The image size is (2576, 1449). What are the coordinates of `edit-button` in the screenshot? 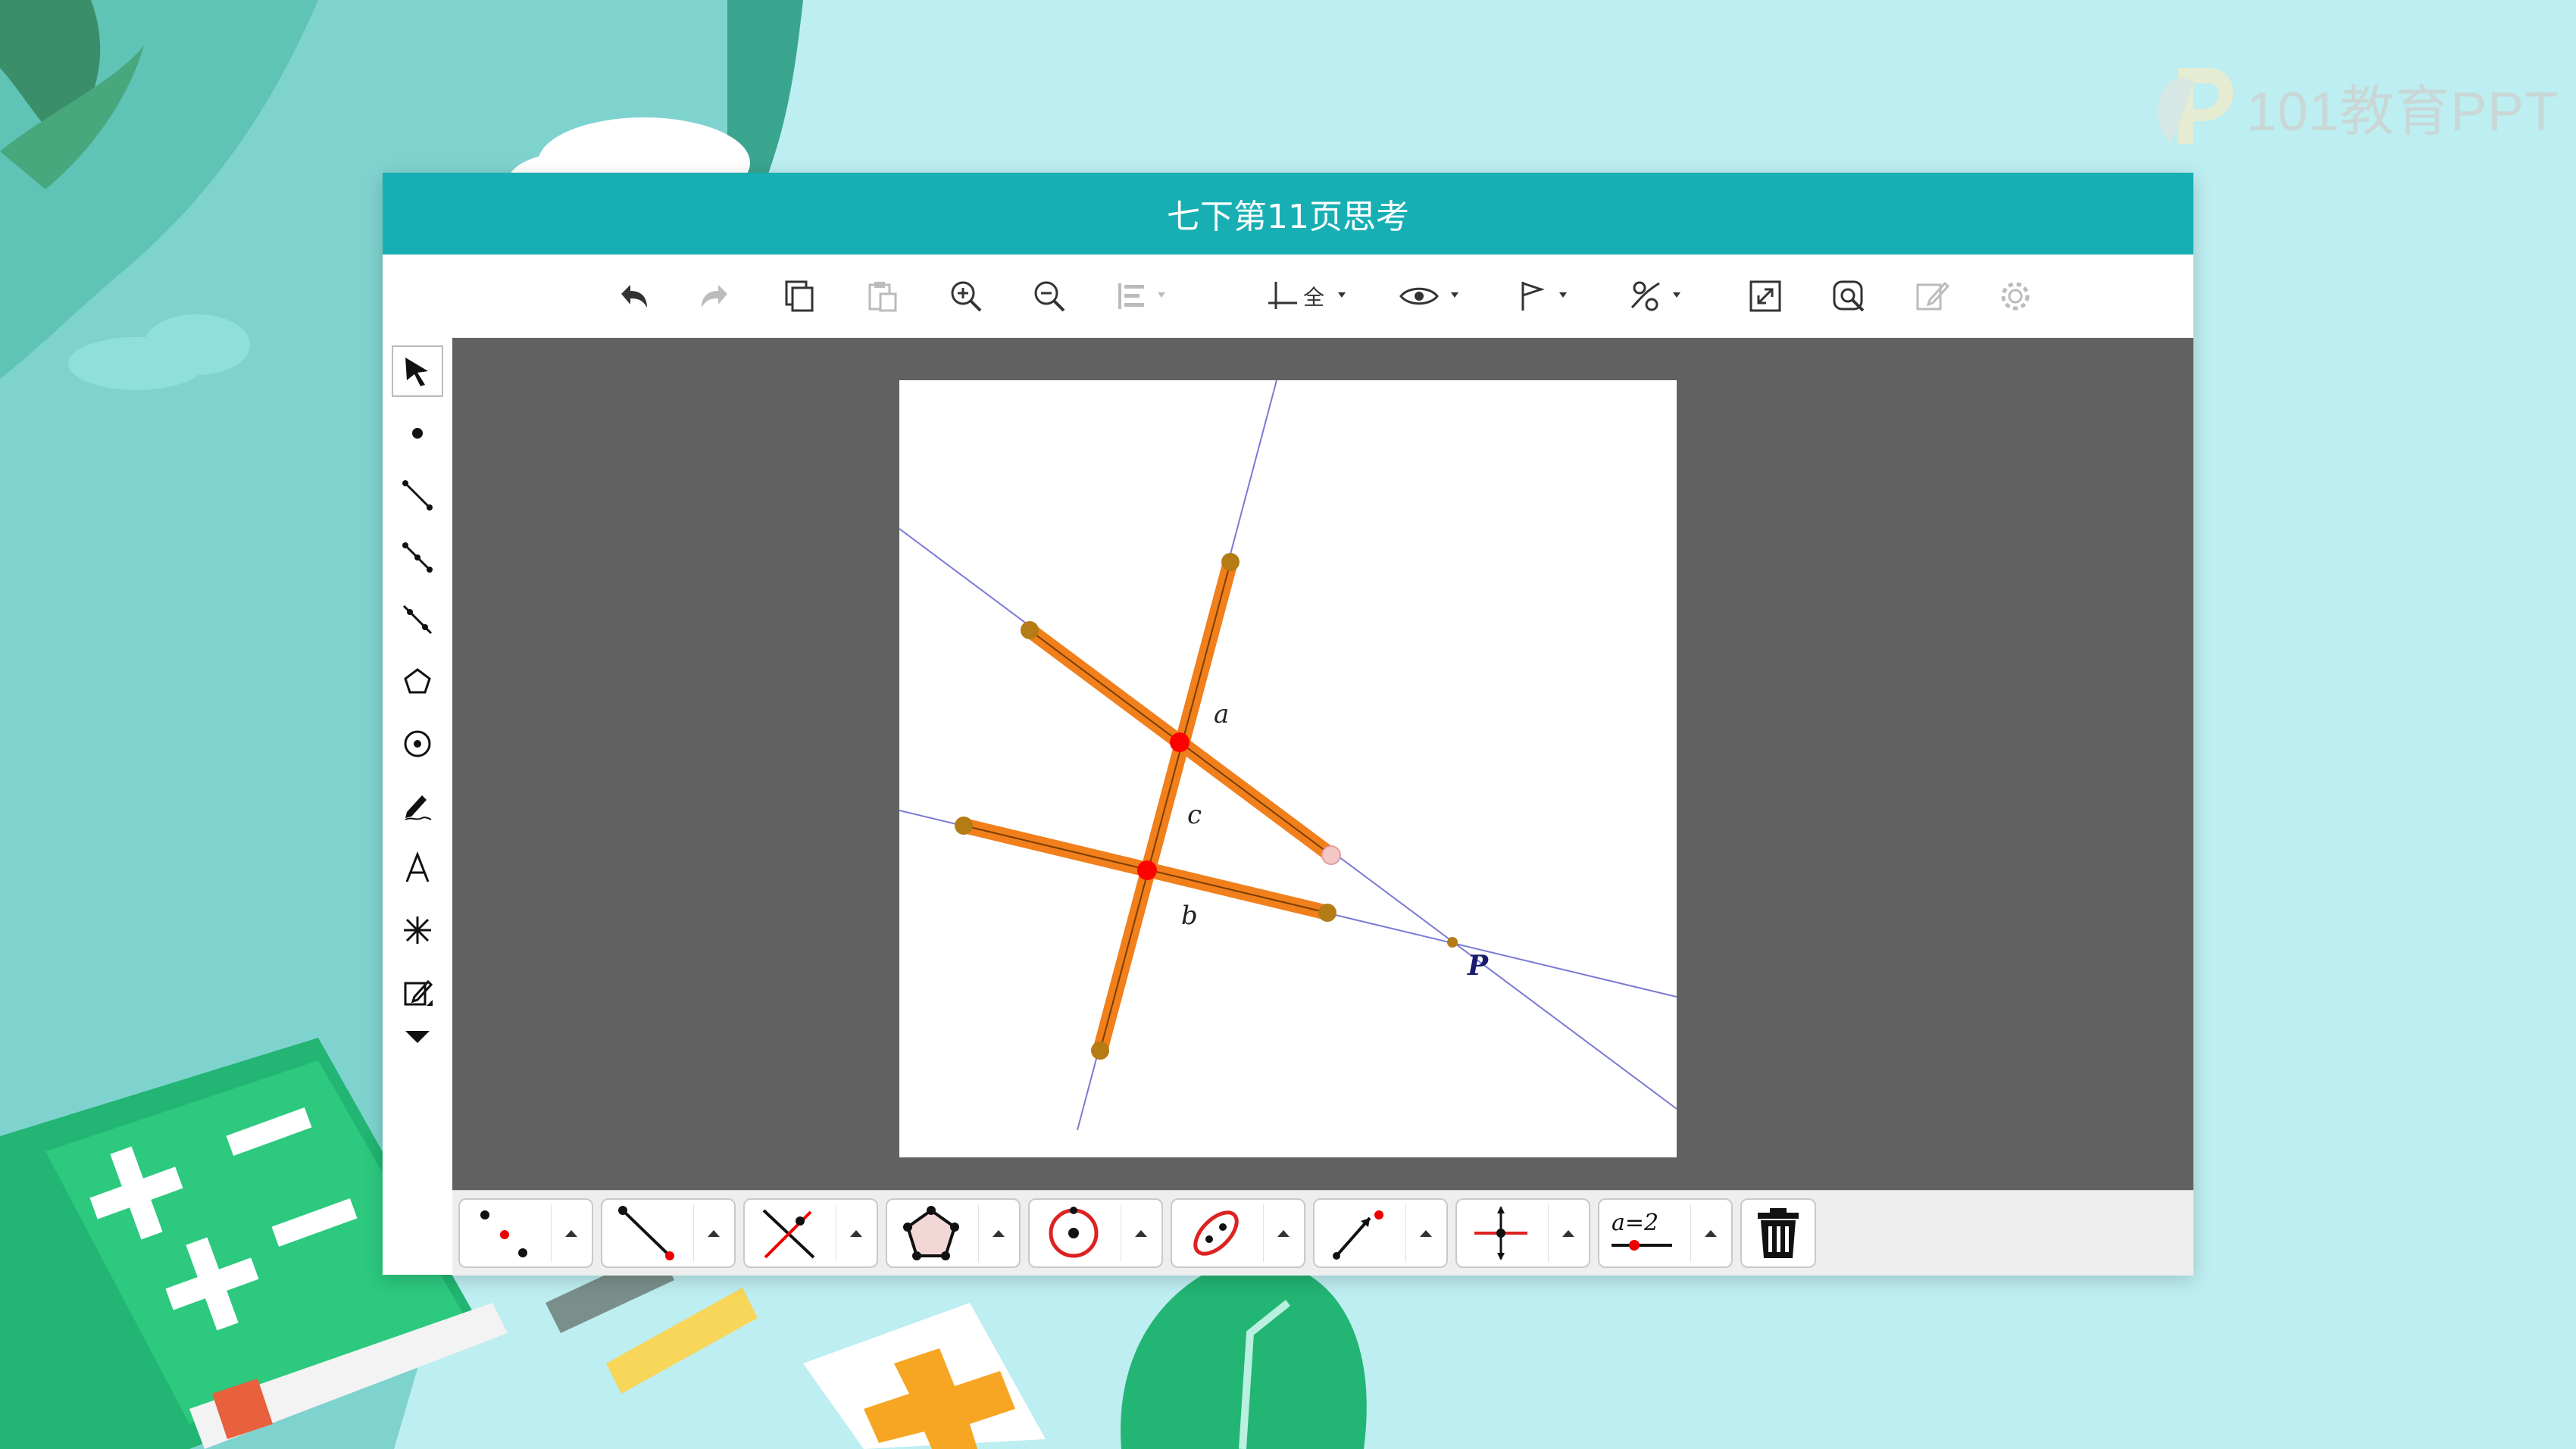 It's located at (1932, 296).